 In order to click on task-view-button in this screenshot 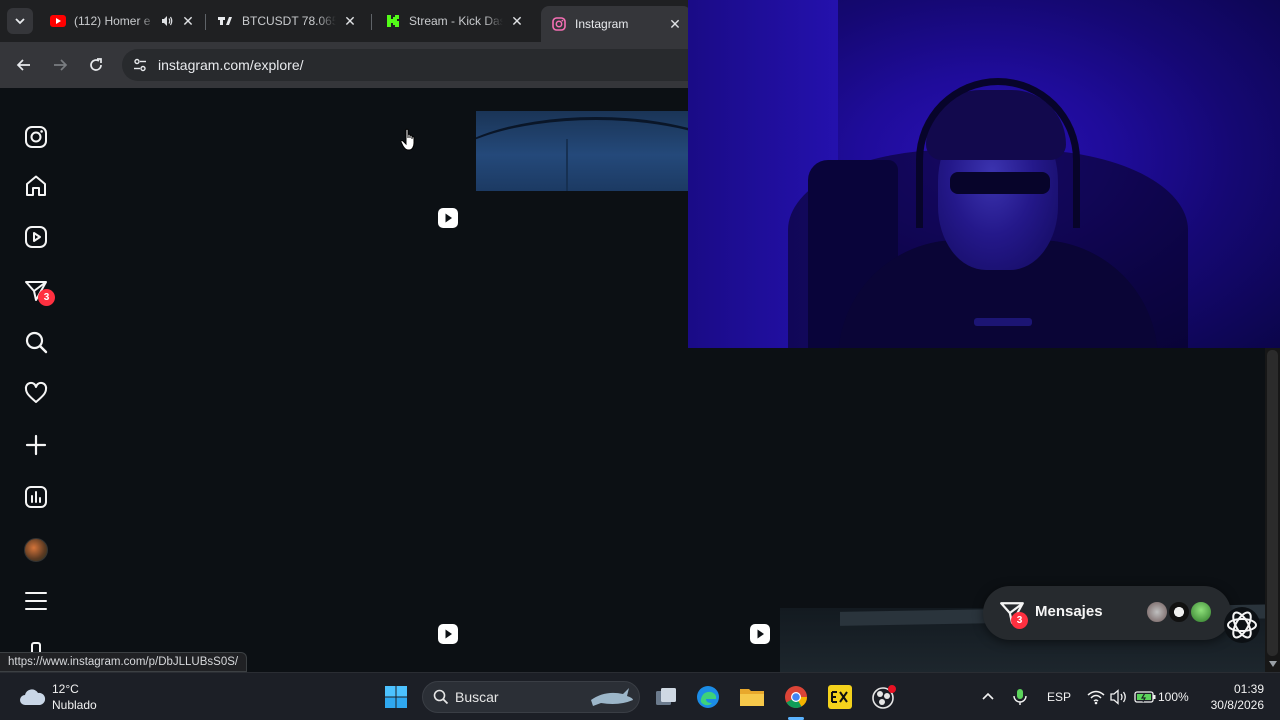, I will do `click(666, 697)`.